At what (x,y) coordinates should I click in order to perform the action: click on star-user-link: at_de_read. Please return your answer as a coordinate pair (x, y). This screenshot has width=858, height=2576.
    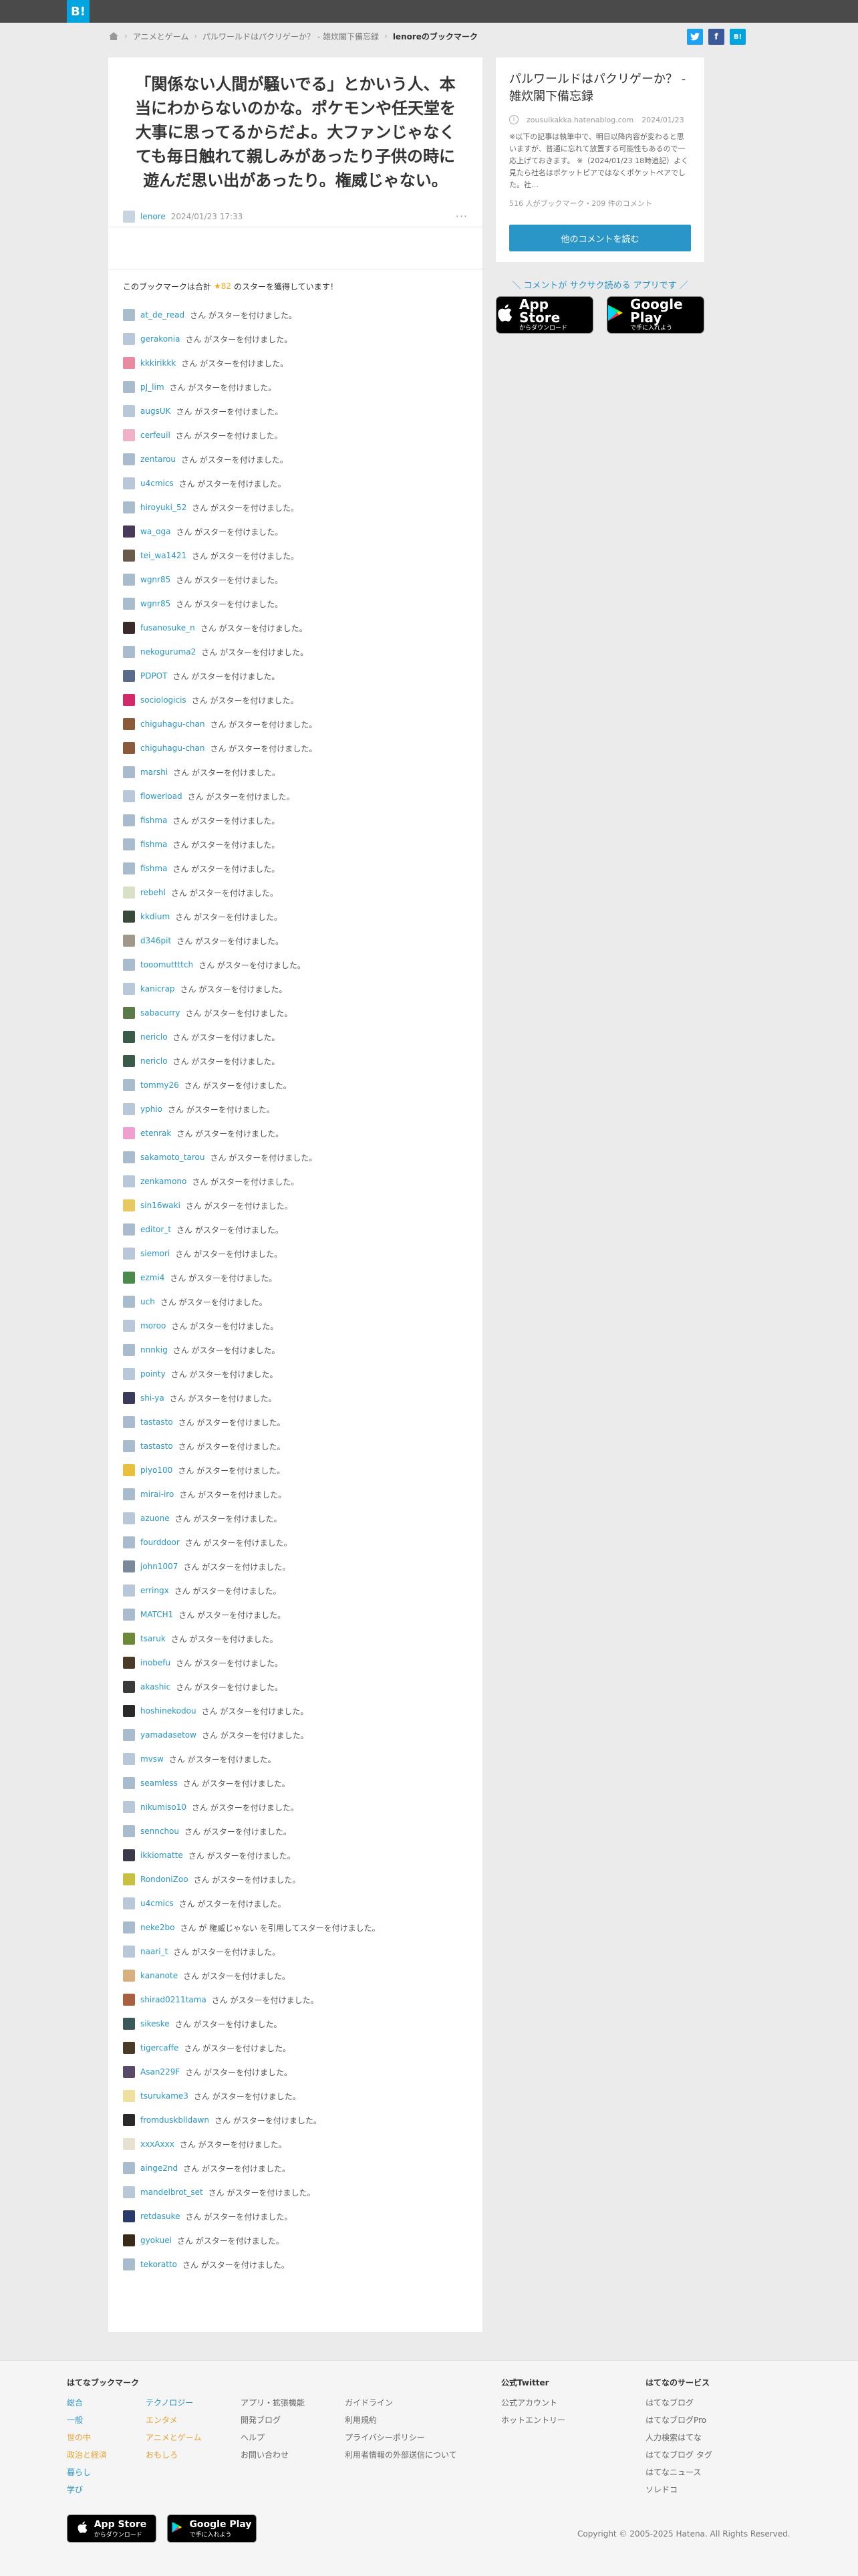
    Looking at the image, I should click on (162, 315).